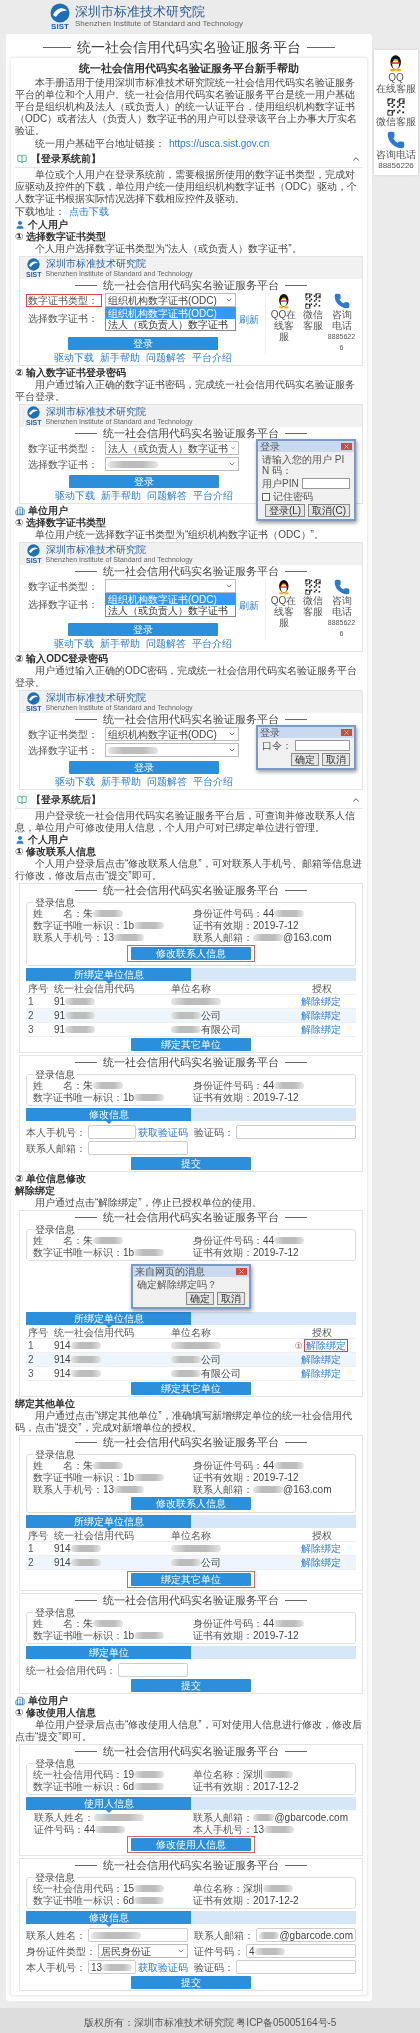 The image size is (420, 2033). I want to click on widget-label: 88856226, so click(396, 165).